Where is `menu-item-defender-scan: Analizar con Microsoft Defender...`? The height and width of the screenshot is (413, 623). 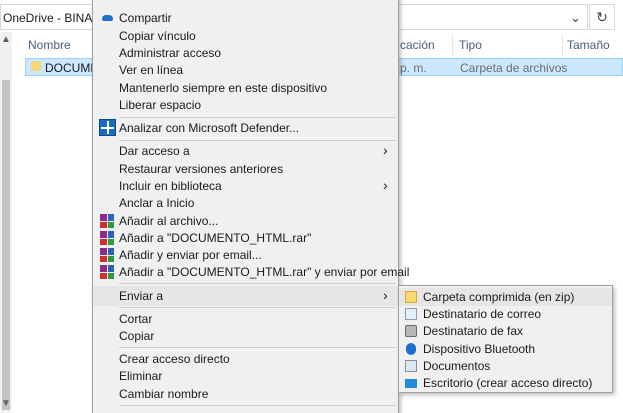
menu-item-defender-scan: Analizar con Microsoft Defender... is located at coordinates (245, 129).